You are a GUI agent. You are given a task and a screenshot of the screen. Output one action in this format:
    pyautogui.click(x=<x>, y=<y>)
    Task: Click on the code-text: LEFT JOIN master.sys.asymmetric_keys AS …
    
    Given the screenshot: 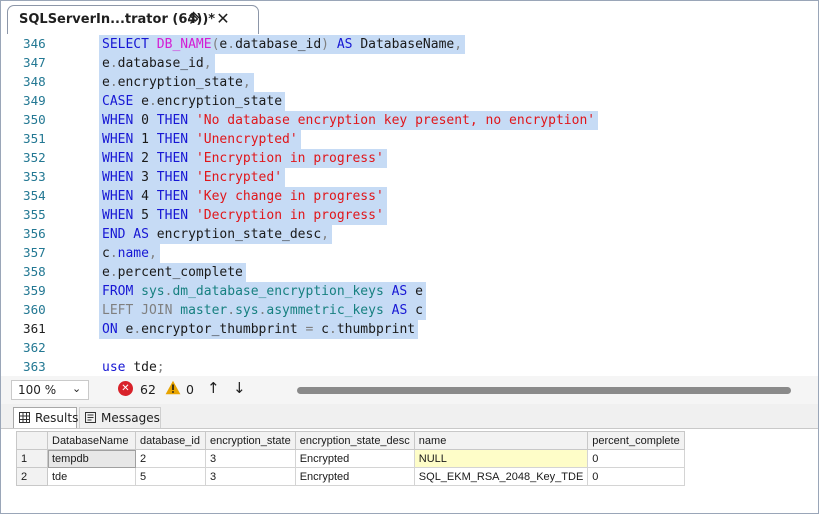 What is the action you would take?
    pyautogui.click(x=262, y=310)
    